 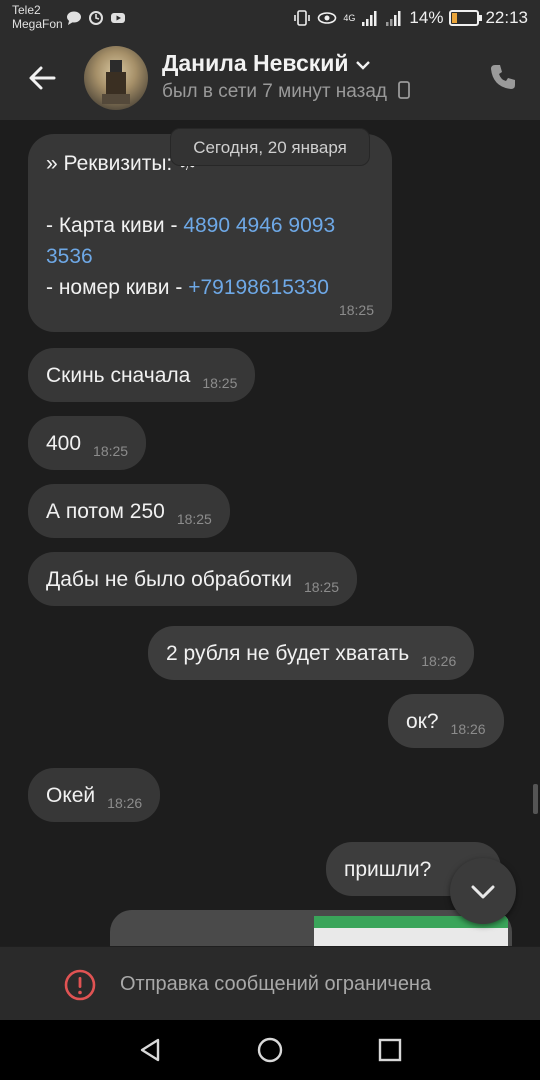 What do you see at coordinates (258, 287) in the screenshot?
I see `phone-number-link: +79198615330` at bounding box center [258, 287].